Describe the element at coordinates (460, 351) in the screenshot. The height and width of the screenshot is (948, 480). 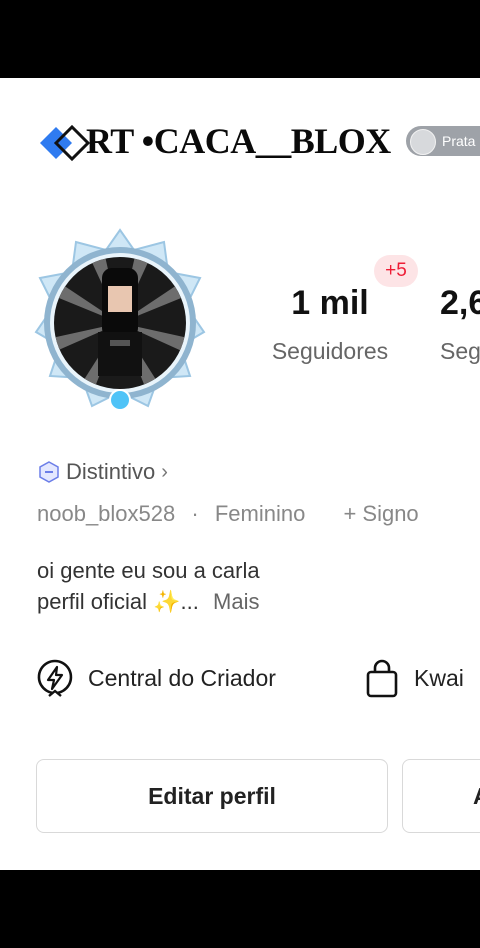
I see `following-label: Seg` at that location.